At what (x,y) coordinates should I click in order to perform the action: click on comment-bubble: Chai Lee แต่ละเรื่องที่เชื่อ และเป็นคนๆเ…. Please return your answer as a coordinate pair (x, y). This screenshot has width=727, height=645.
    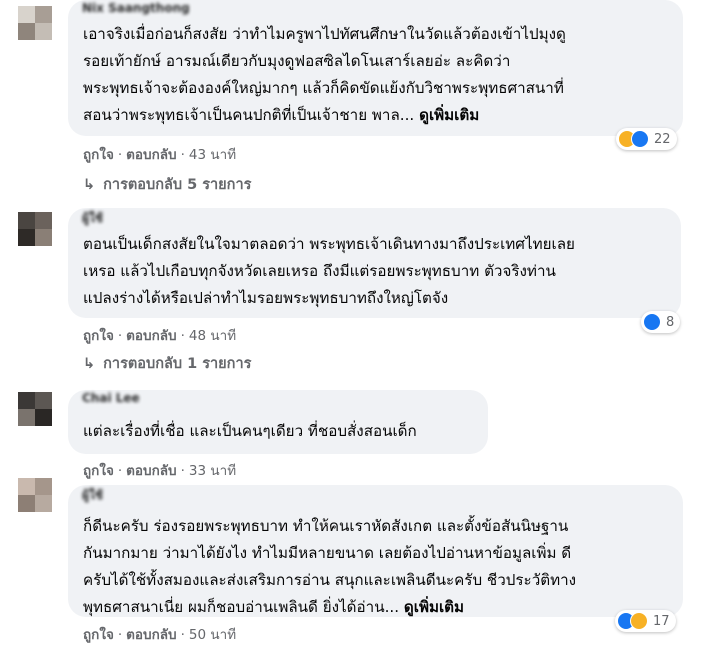
    Looking at the image, I should click on (278, 422).